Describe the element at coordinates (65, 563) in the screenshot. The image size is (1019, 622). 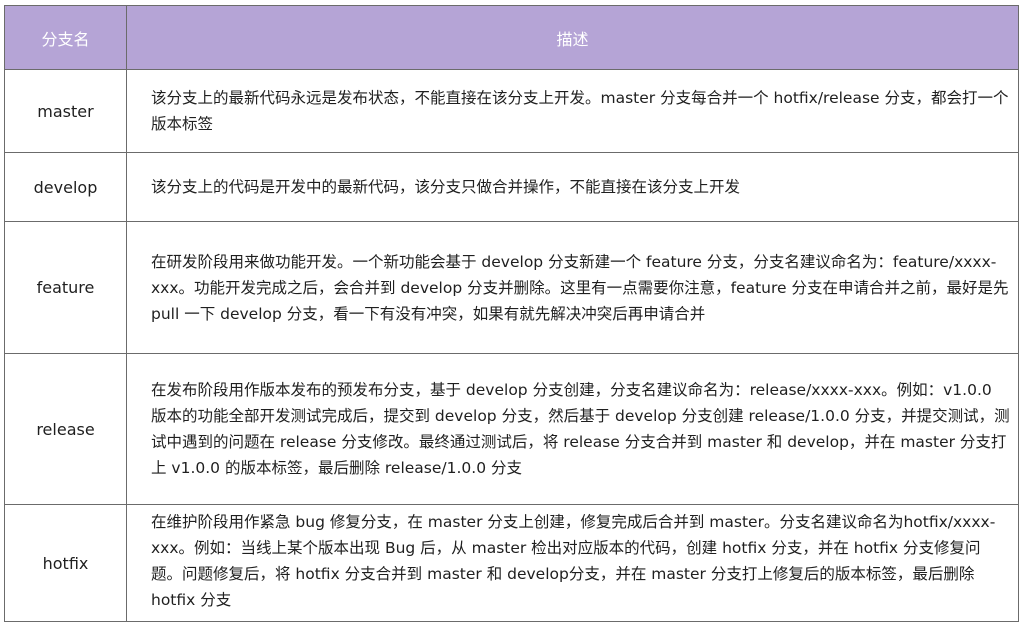
I see `branch-name-cell: hotfix` at that location.